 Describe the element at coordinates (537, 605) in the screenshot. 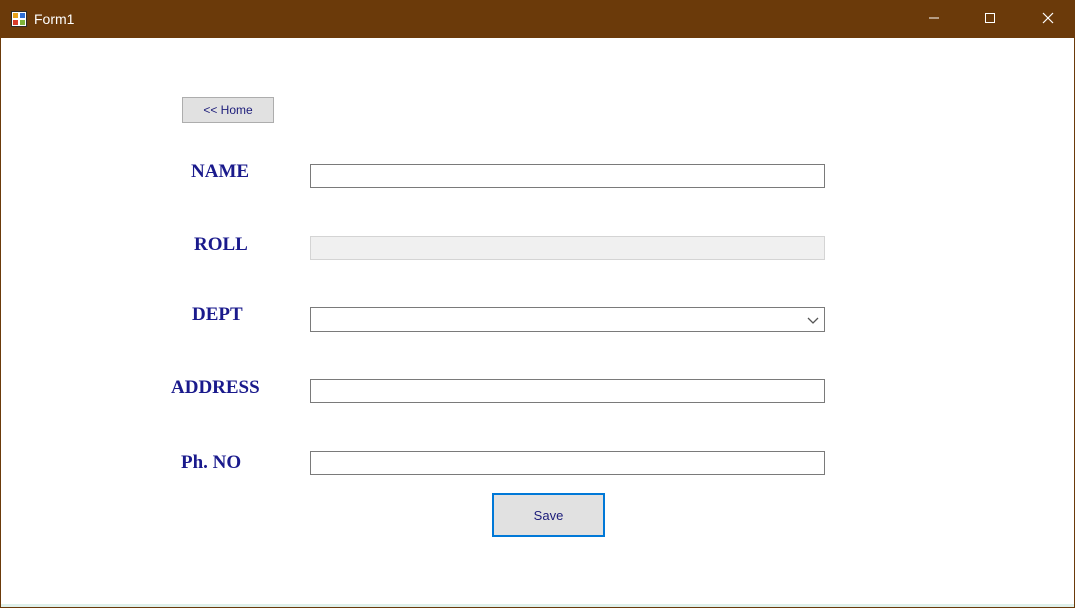

I see `window-bottom-border` at that location.